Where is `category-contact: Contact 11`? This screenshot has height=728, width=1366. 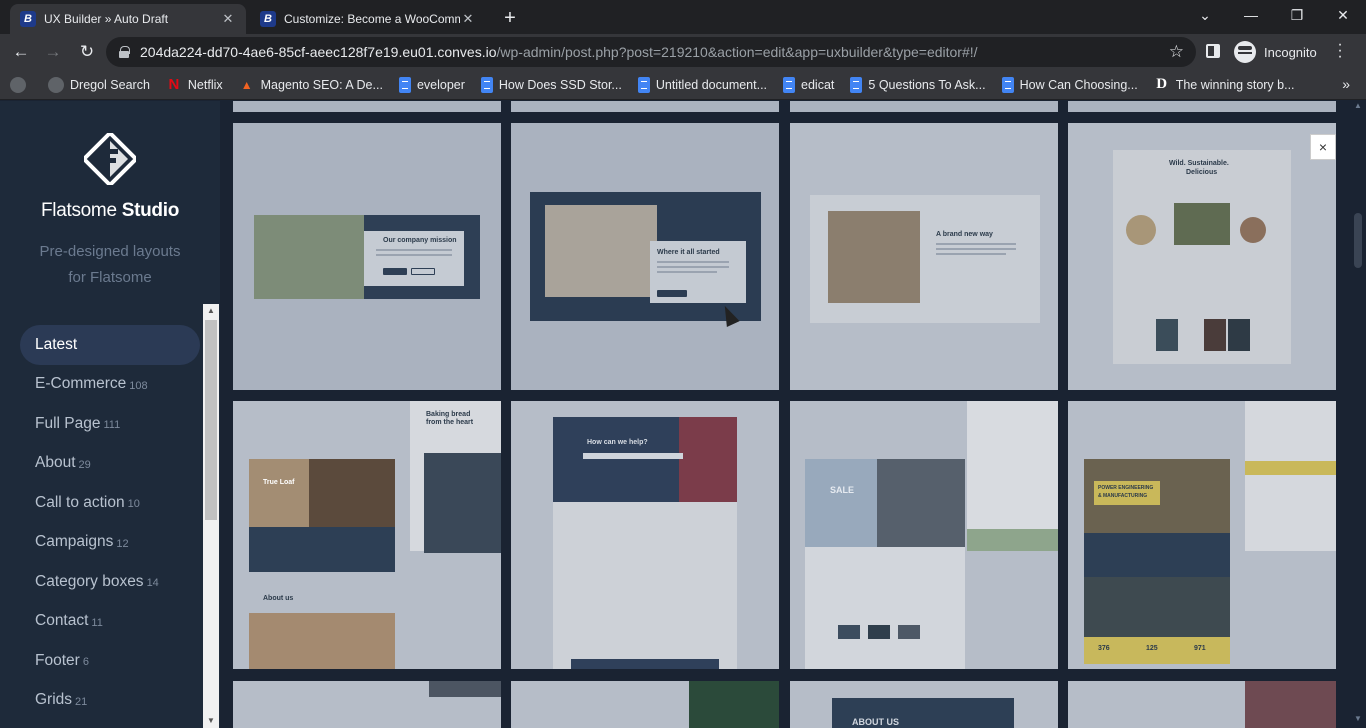 category-contact: Contact 11 is located at coordinates (110, 622).